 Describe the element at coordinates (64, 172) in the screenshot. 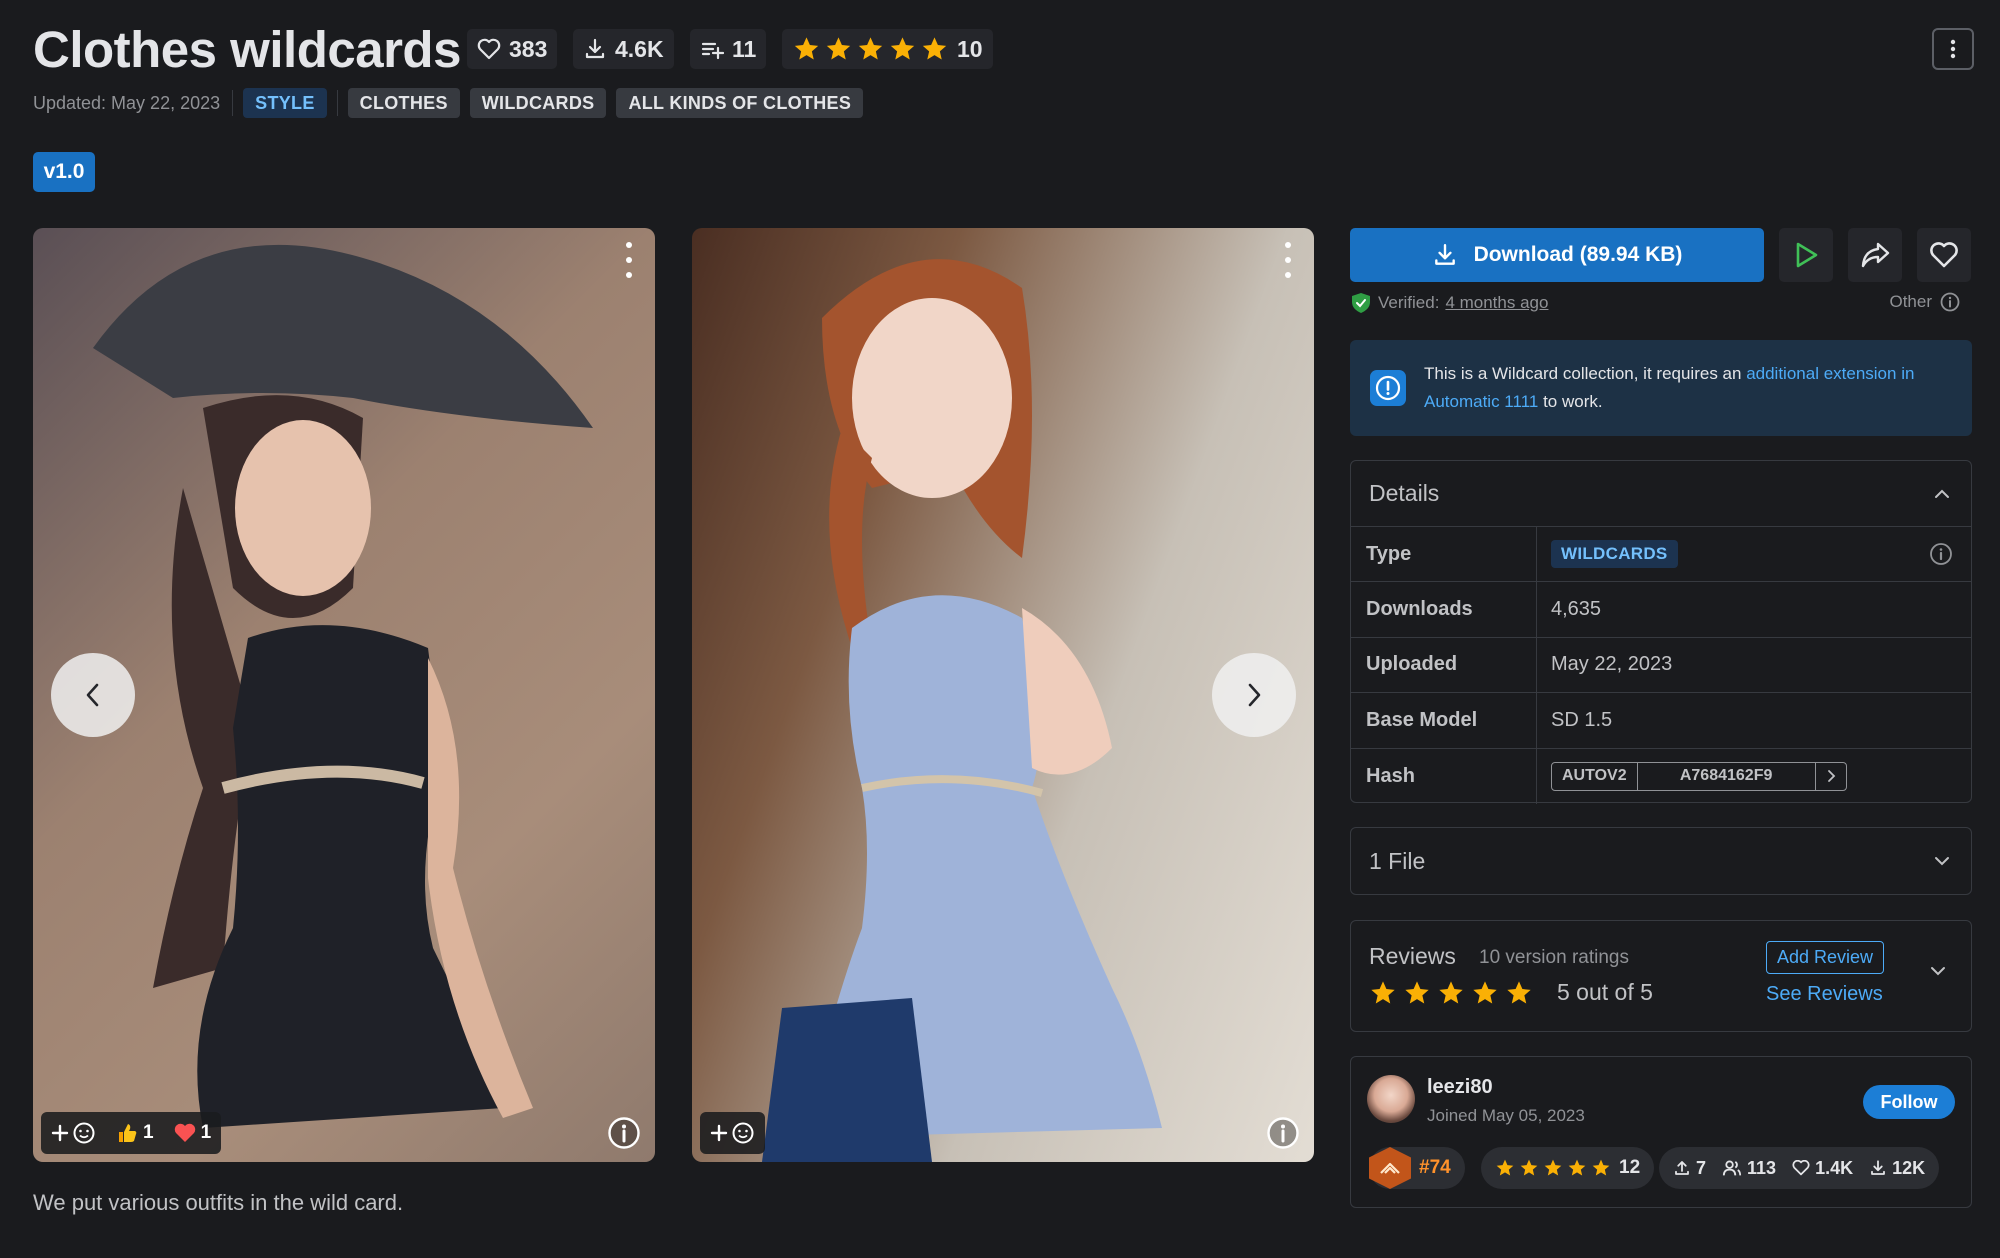

I see `version-badge: v1.0` at that location.